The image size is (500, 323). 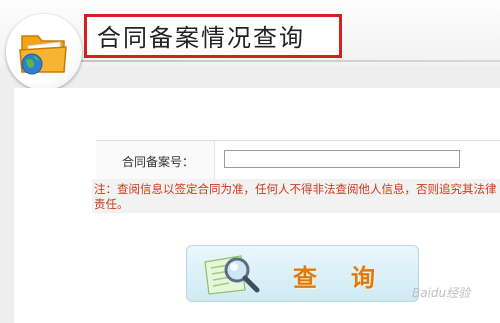 I want to click on query-button: 查 询, so click(x=302, y=273).